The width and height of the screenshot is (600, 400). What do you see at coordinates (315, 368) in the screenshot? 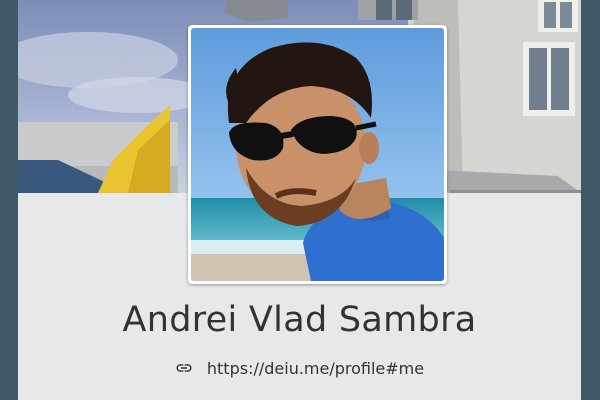
I see `profile-url-link: https://deiu.me/profile#me` at bounding box center [315, 368].